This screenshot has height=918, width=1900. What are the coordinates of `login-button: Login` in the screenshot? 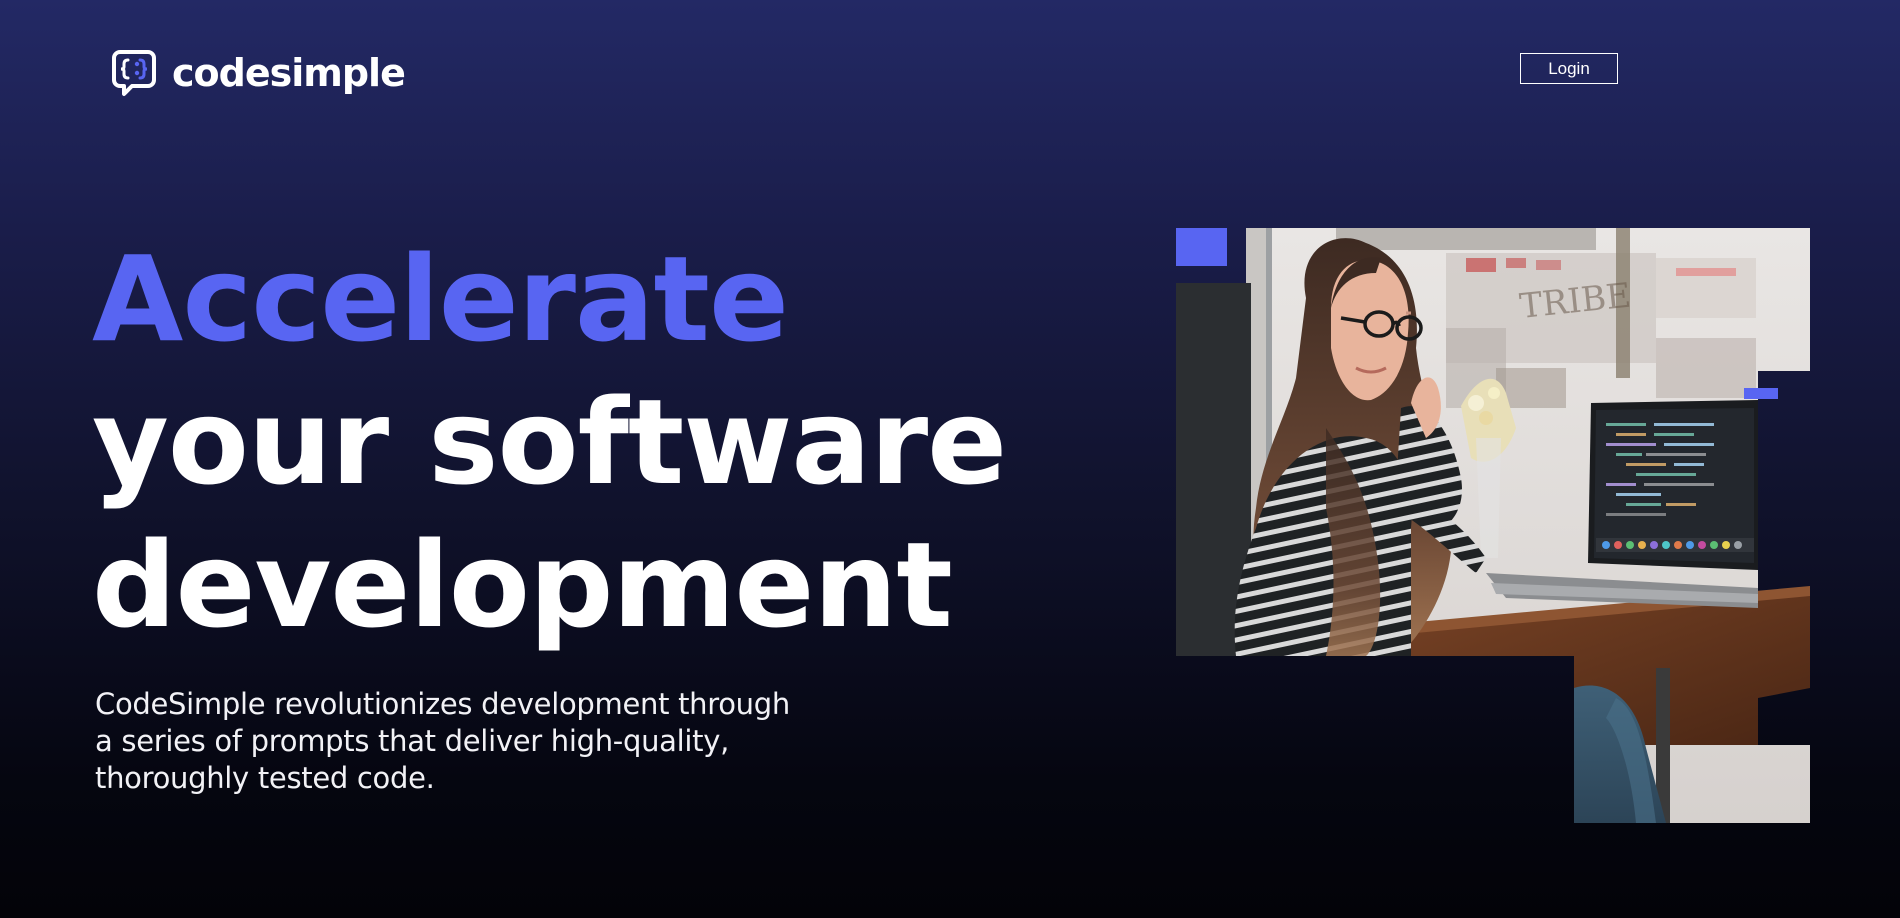 It's located at (1569, 68).